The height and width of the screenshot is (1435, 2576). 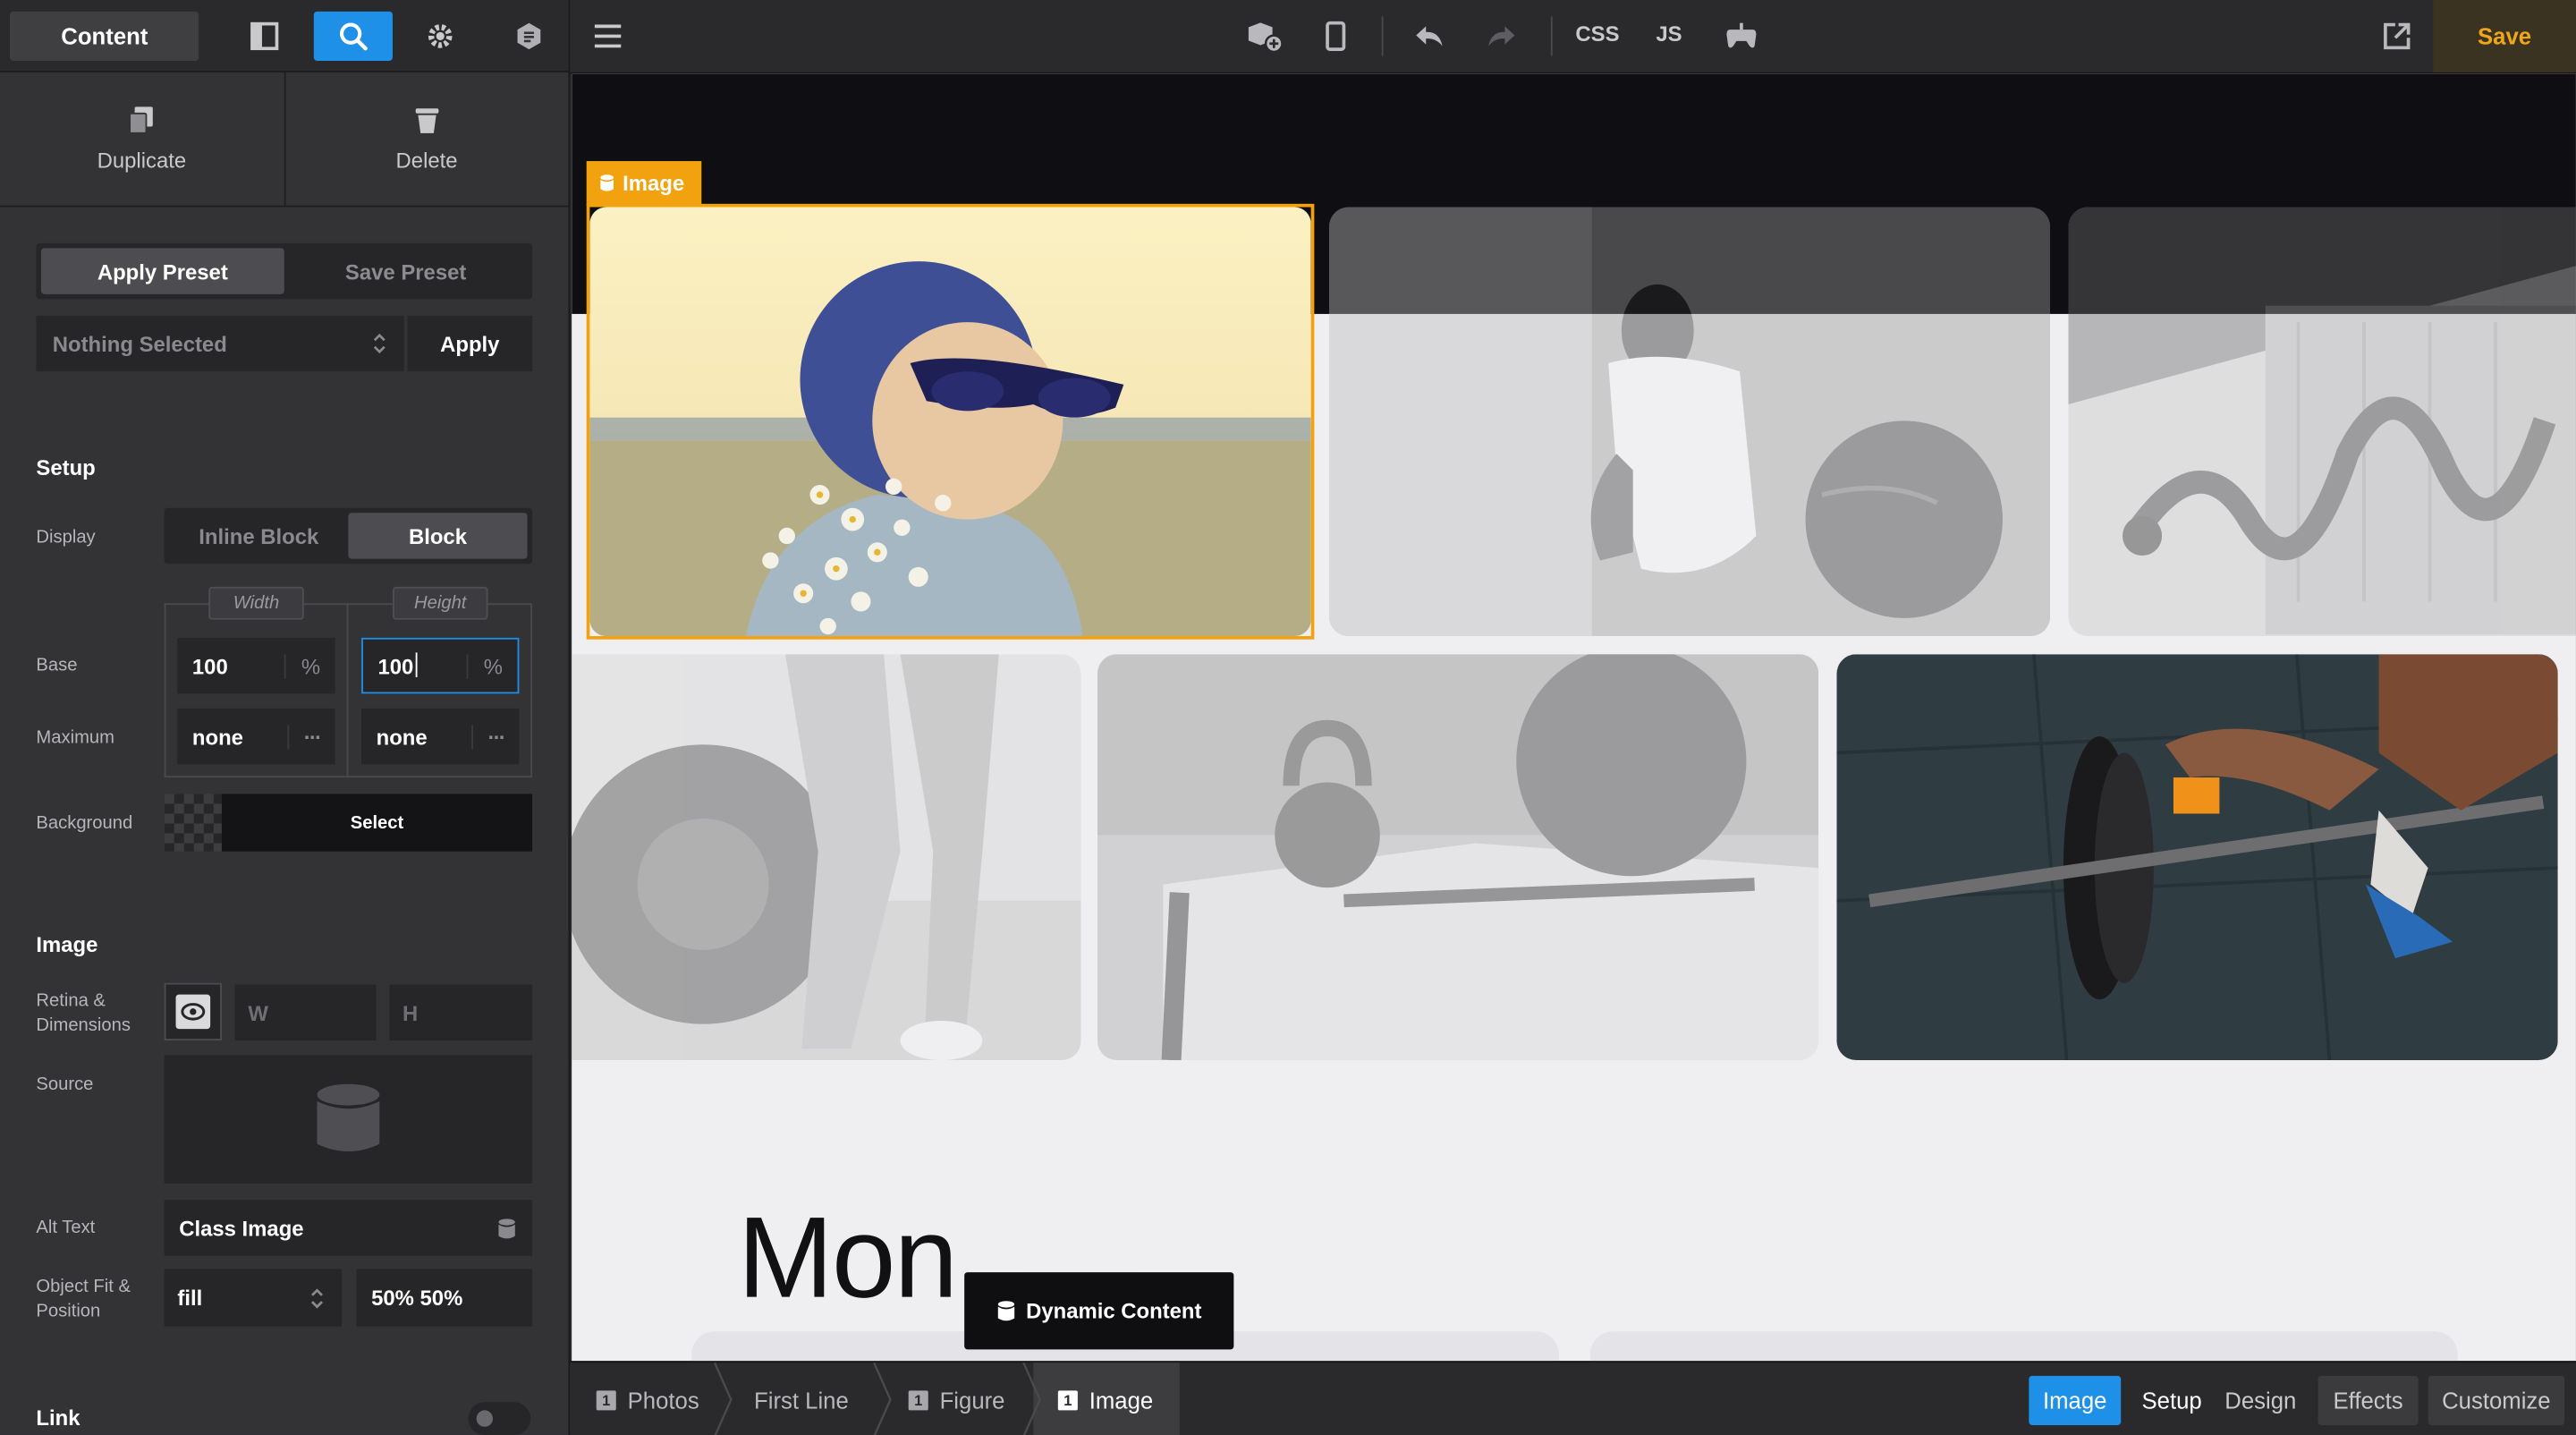 I want to click on gamepad-icon, so click(x=1741, y=35).